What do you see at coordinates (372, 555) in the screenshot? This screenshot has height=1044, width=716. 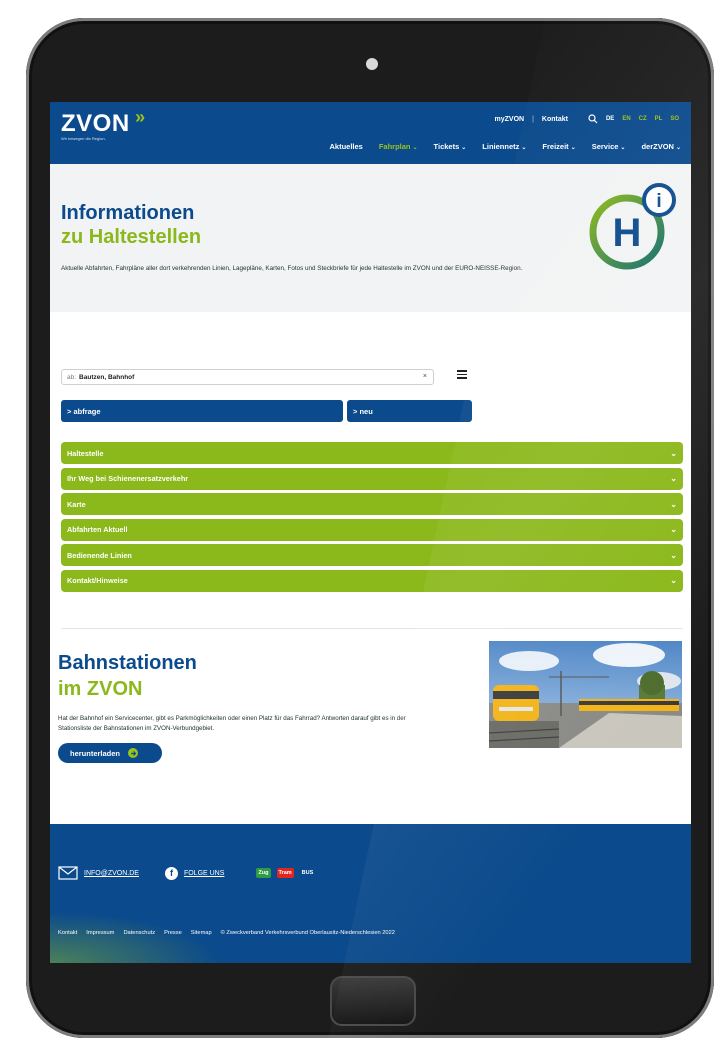 I see `accordion-bedienende-linien: Bedienende Linien ⌄` at bounding box center [372, 555].